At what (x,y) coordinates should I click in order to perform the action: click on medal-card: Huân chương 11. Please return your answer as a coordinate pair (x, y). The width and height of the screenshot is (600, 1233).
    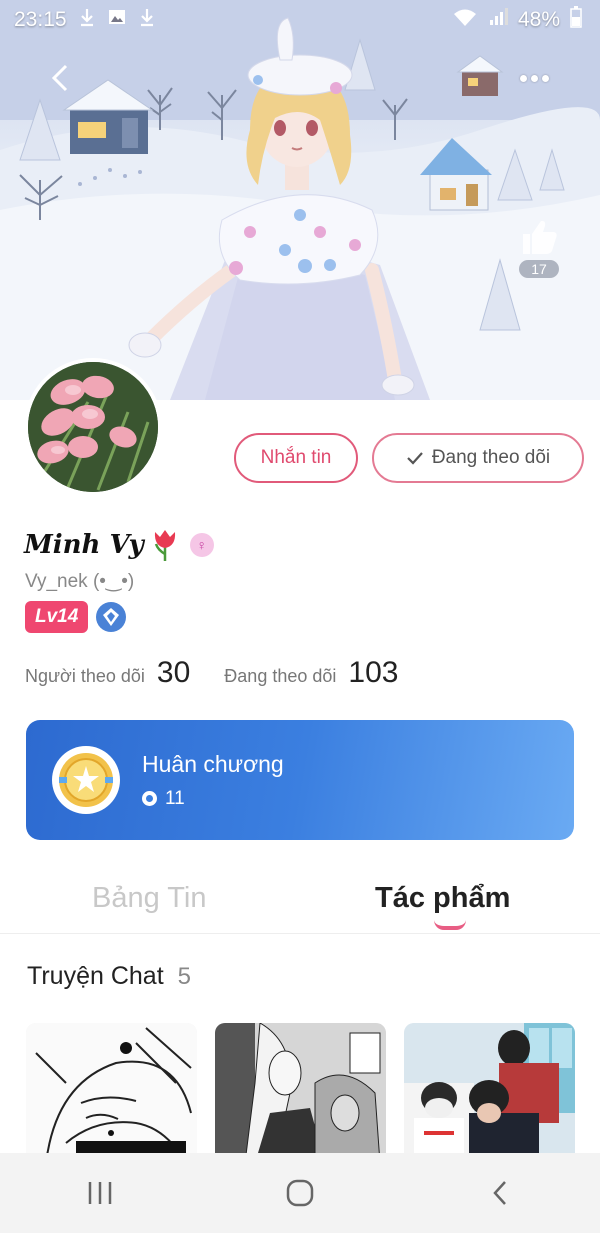
    Looking at the image, I should click on (300, 780).